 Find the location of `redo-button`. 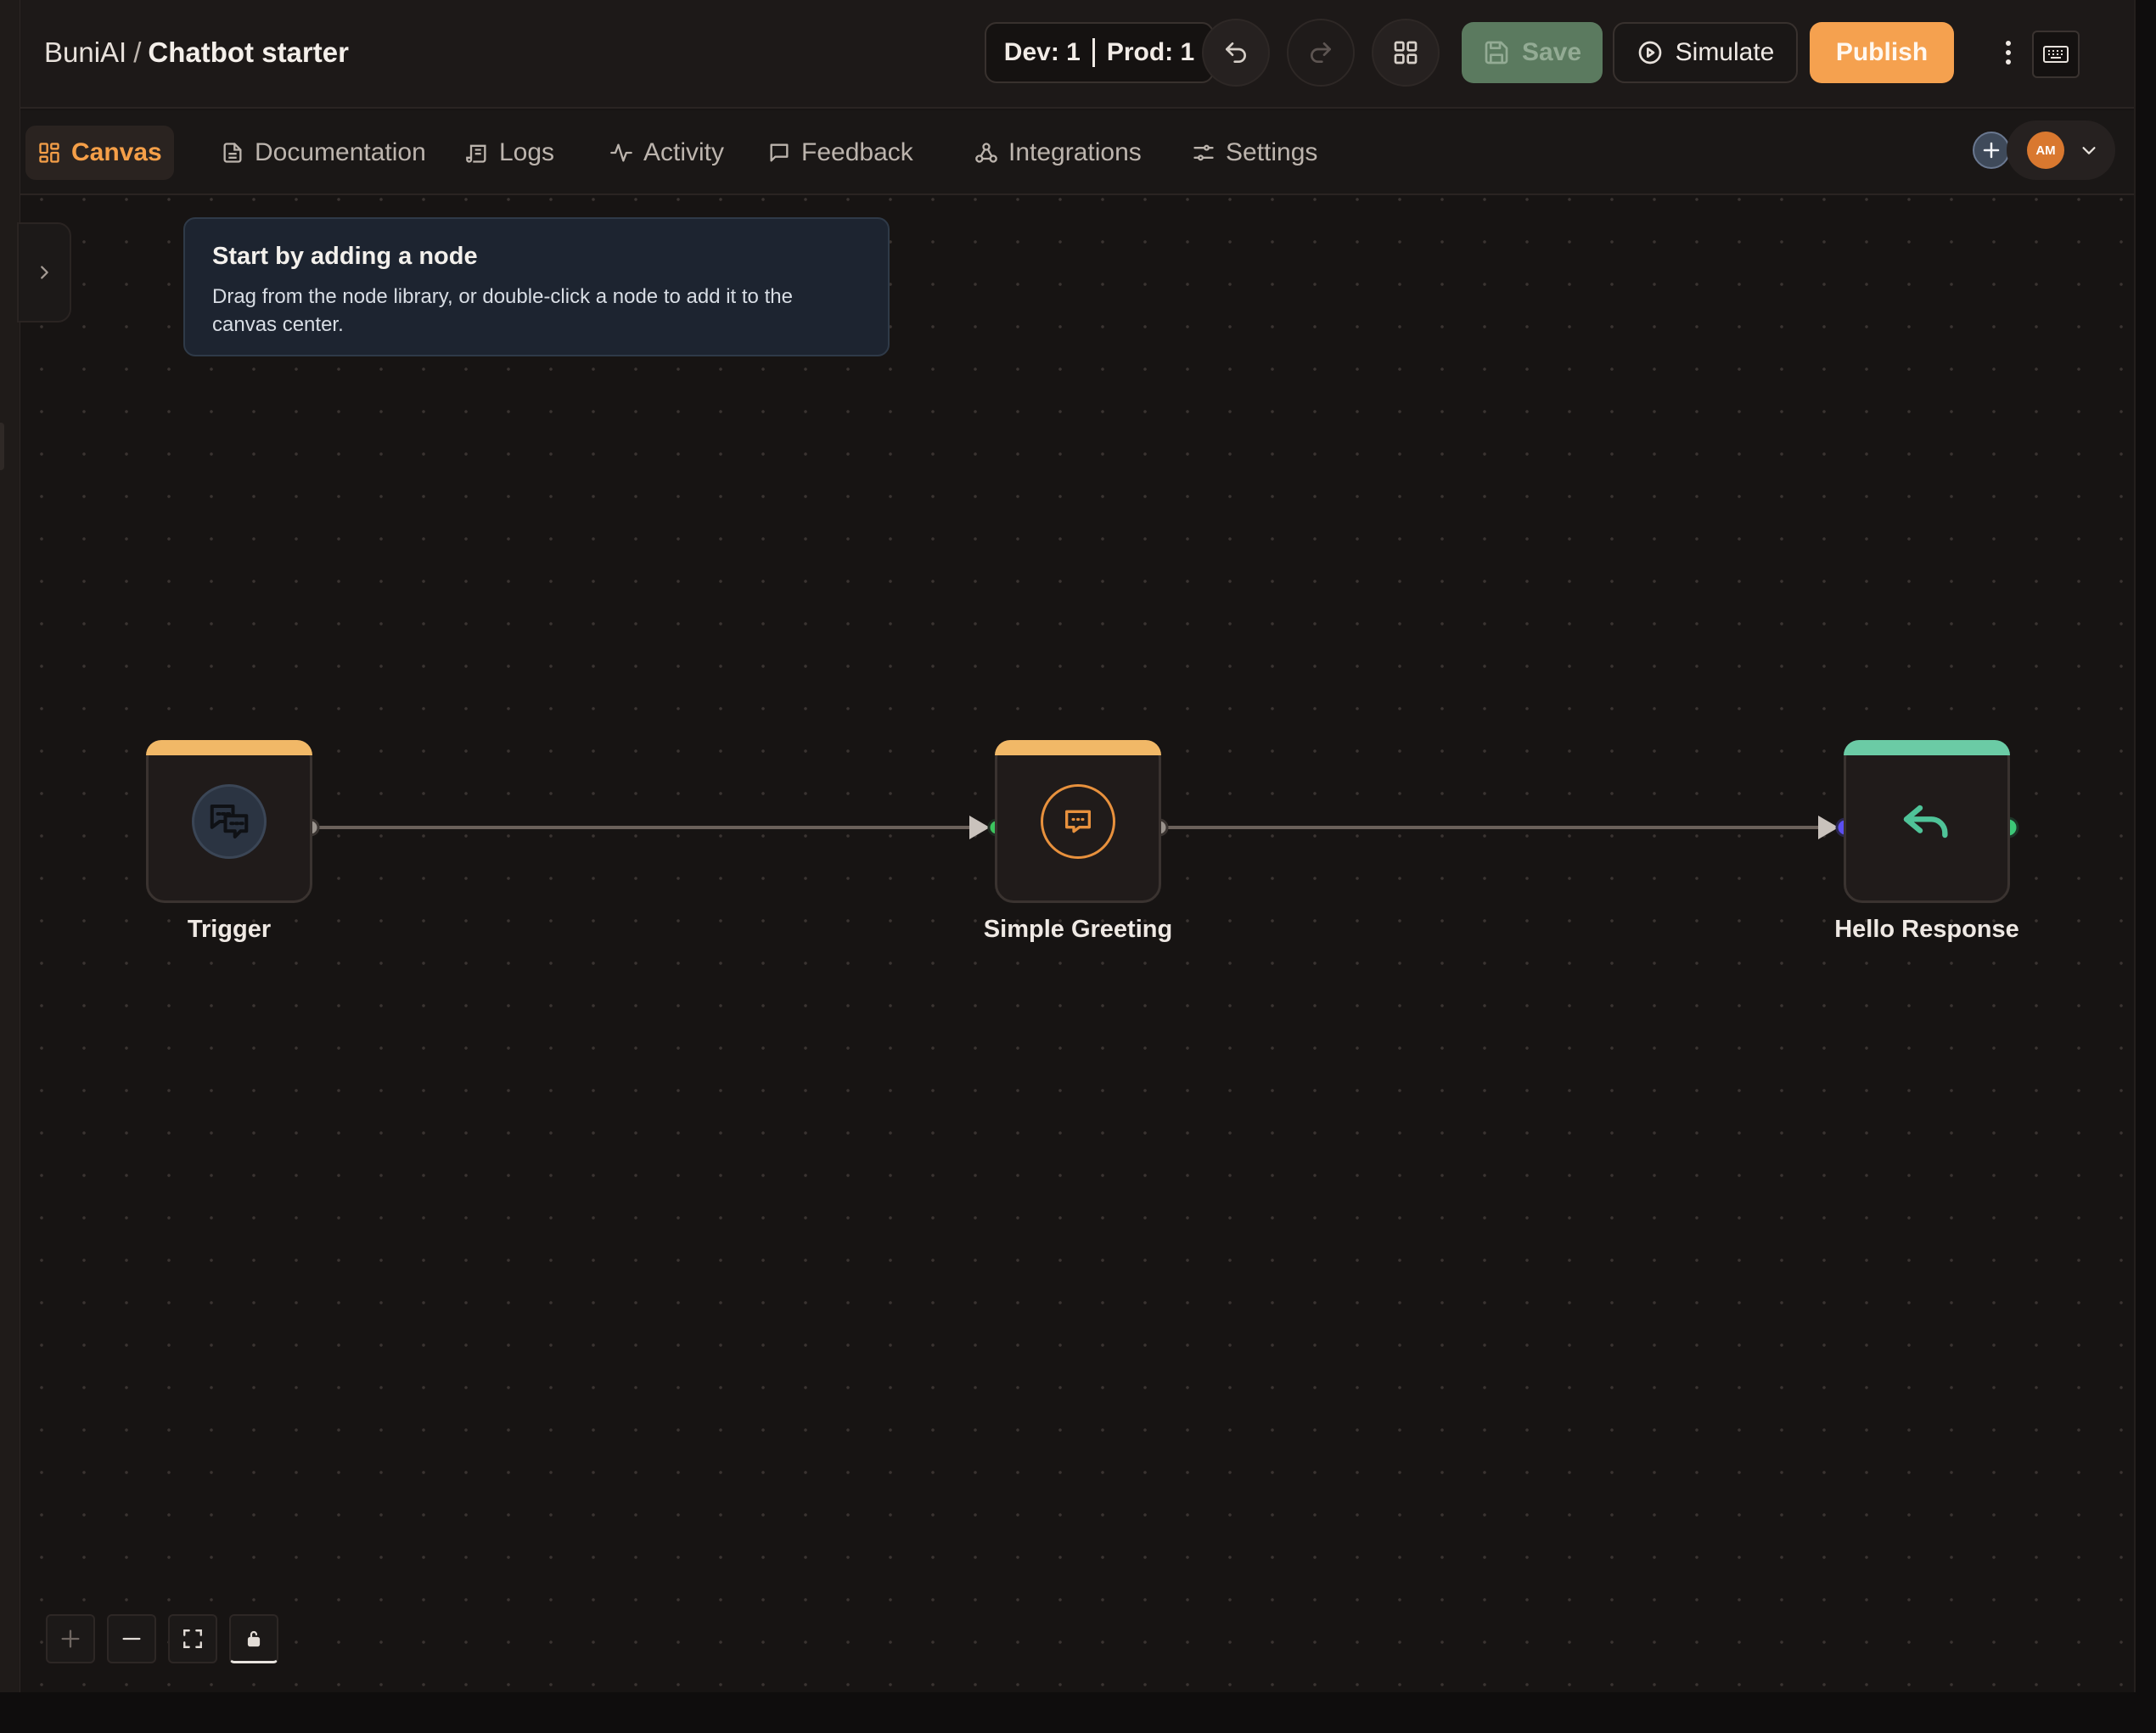

redo-button is located at coordinates (1321, 53).